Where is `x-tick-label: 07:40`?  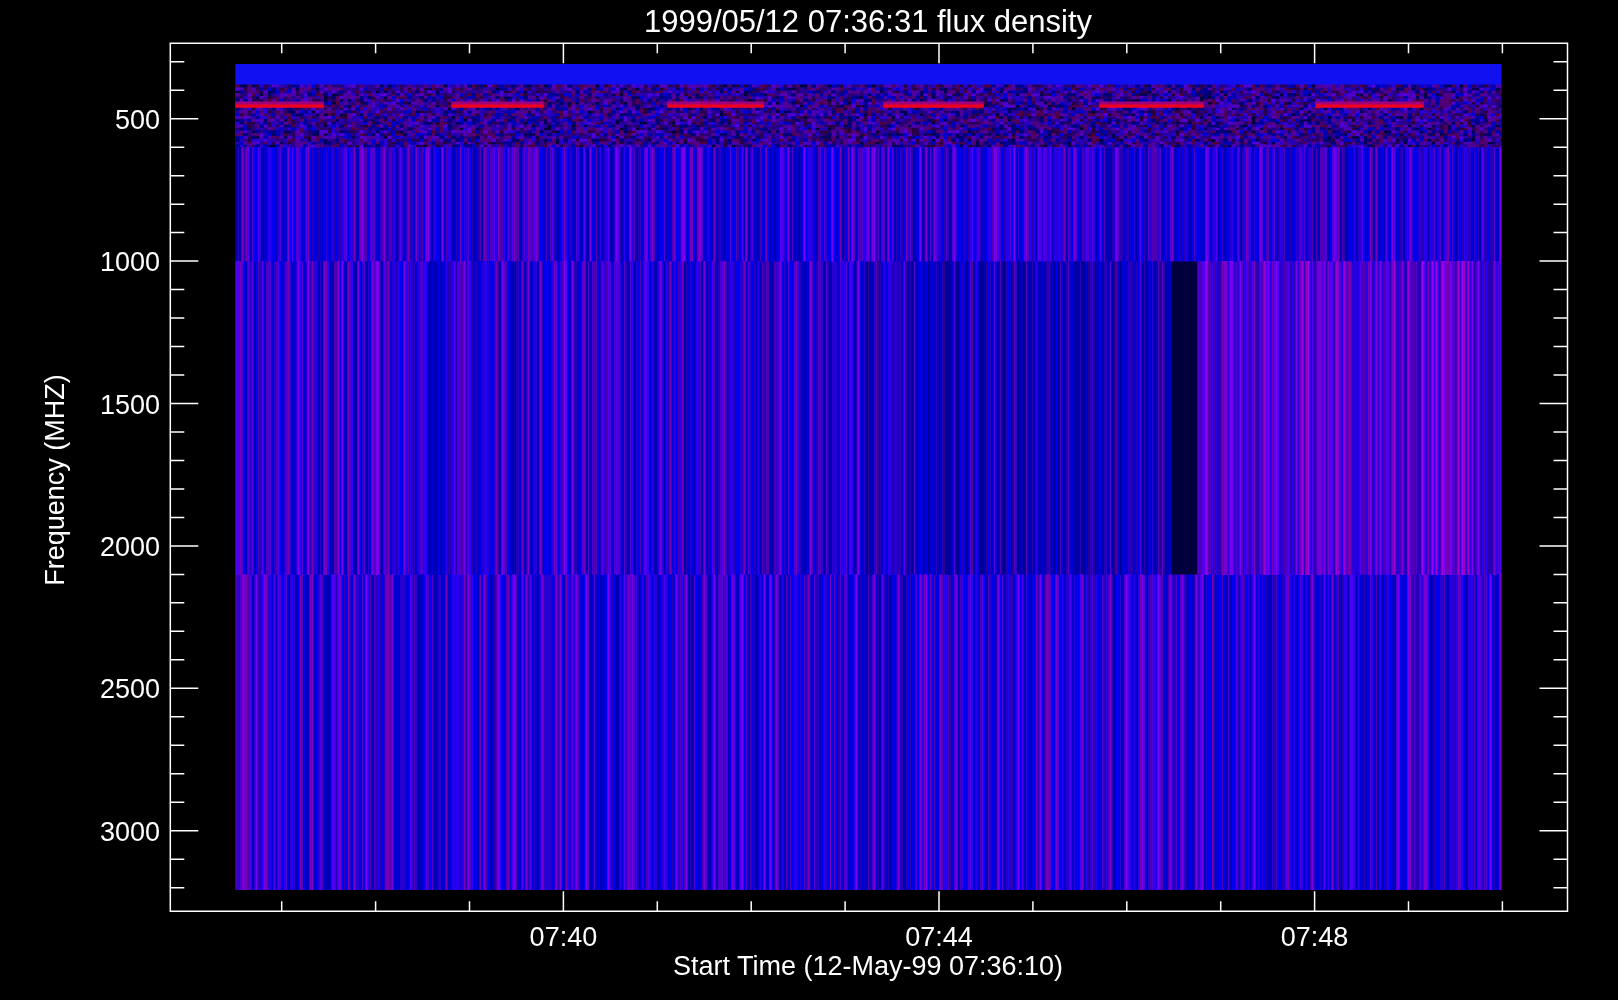 x-tick-label: 07:40 is located at coordinates (563, 937).